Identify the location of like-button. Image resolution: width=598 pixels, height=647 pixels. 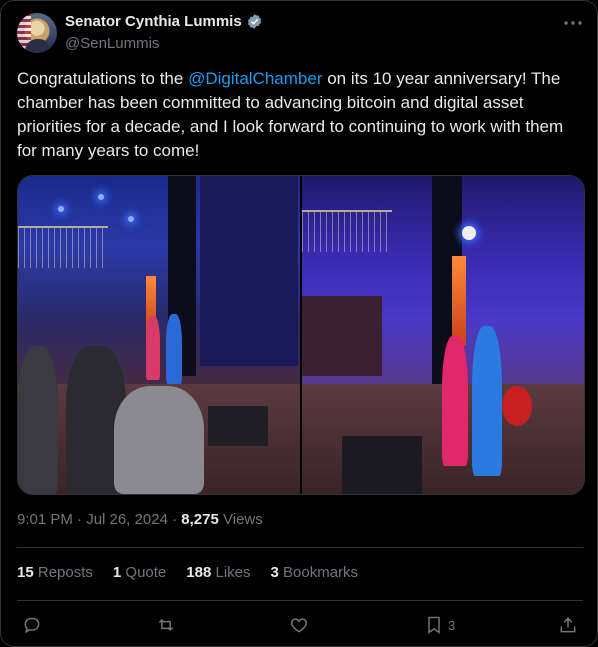
(299, 625).